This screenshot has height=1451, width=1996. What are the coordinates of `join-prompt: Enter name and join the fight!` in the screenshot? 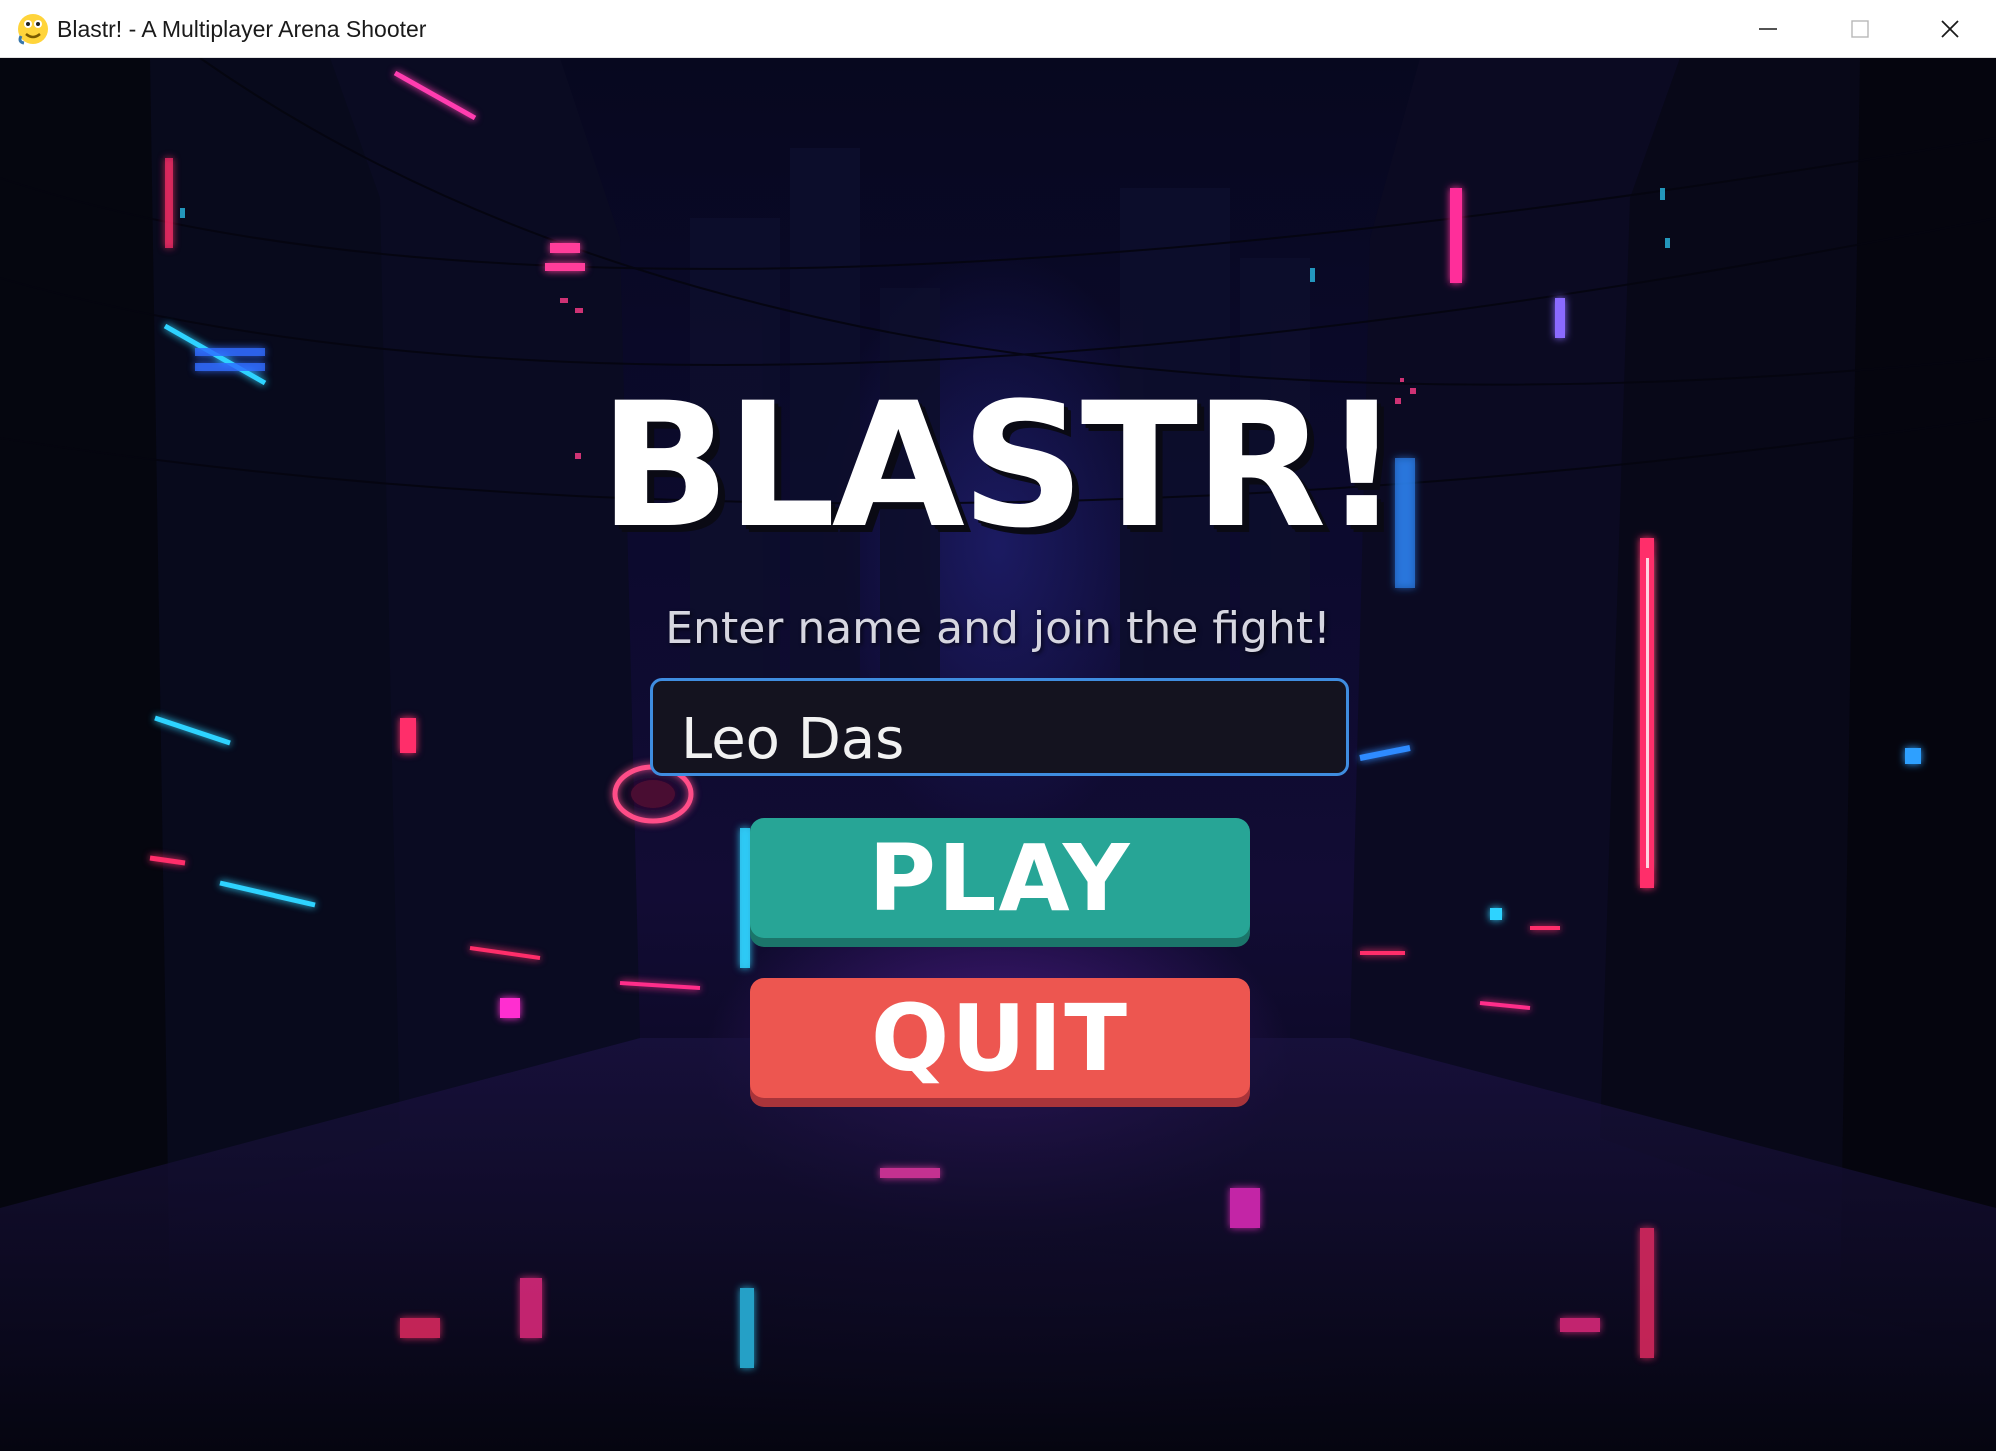 It's located at (998, 628).